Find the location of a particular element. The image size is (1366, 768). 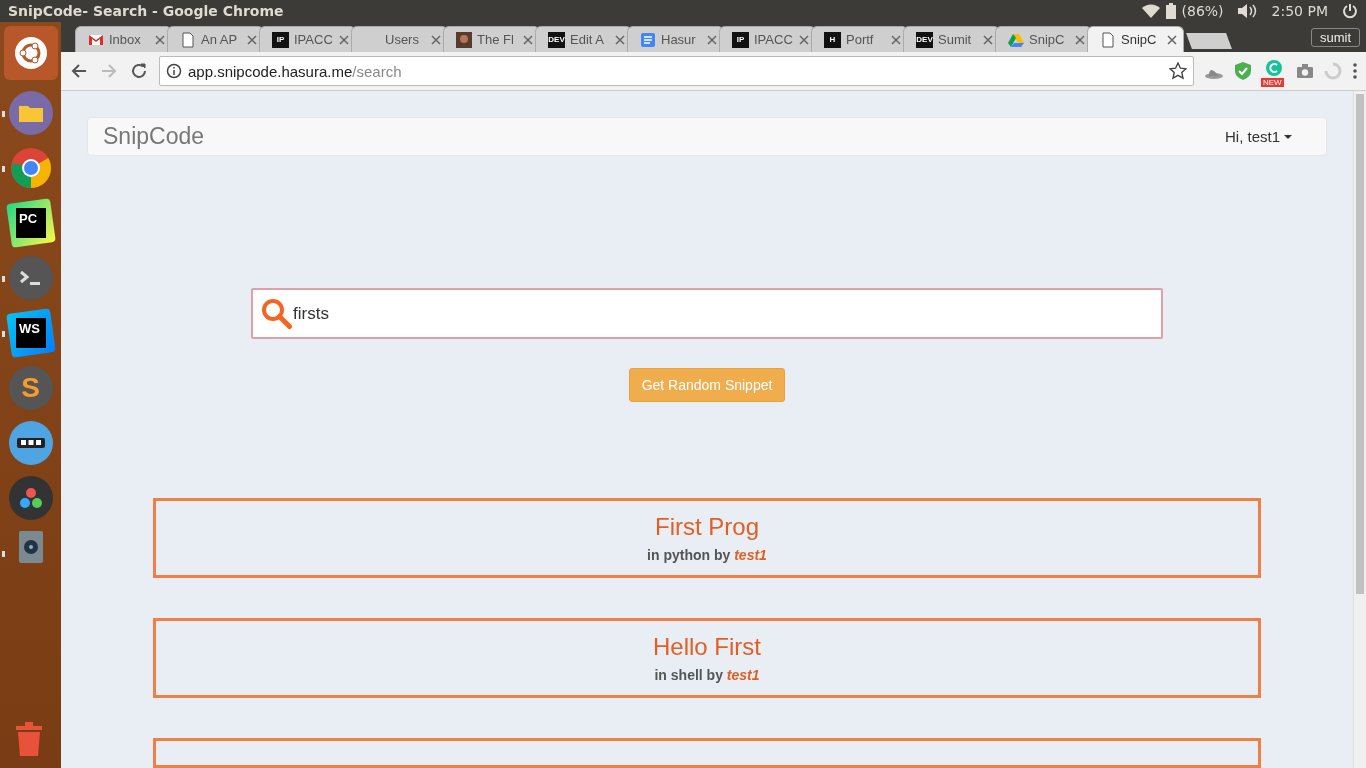

user-menu: Hi, test1 is located at coordinates (1258, 136).